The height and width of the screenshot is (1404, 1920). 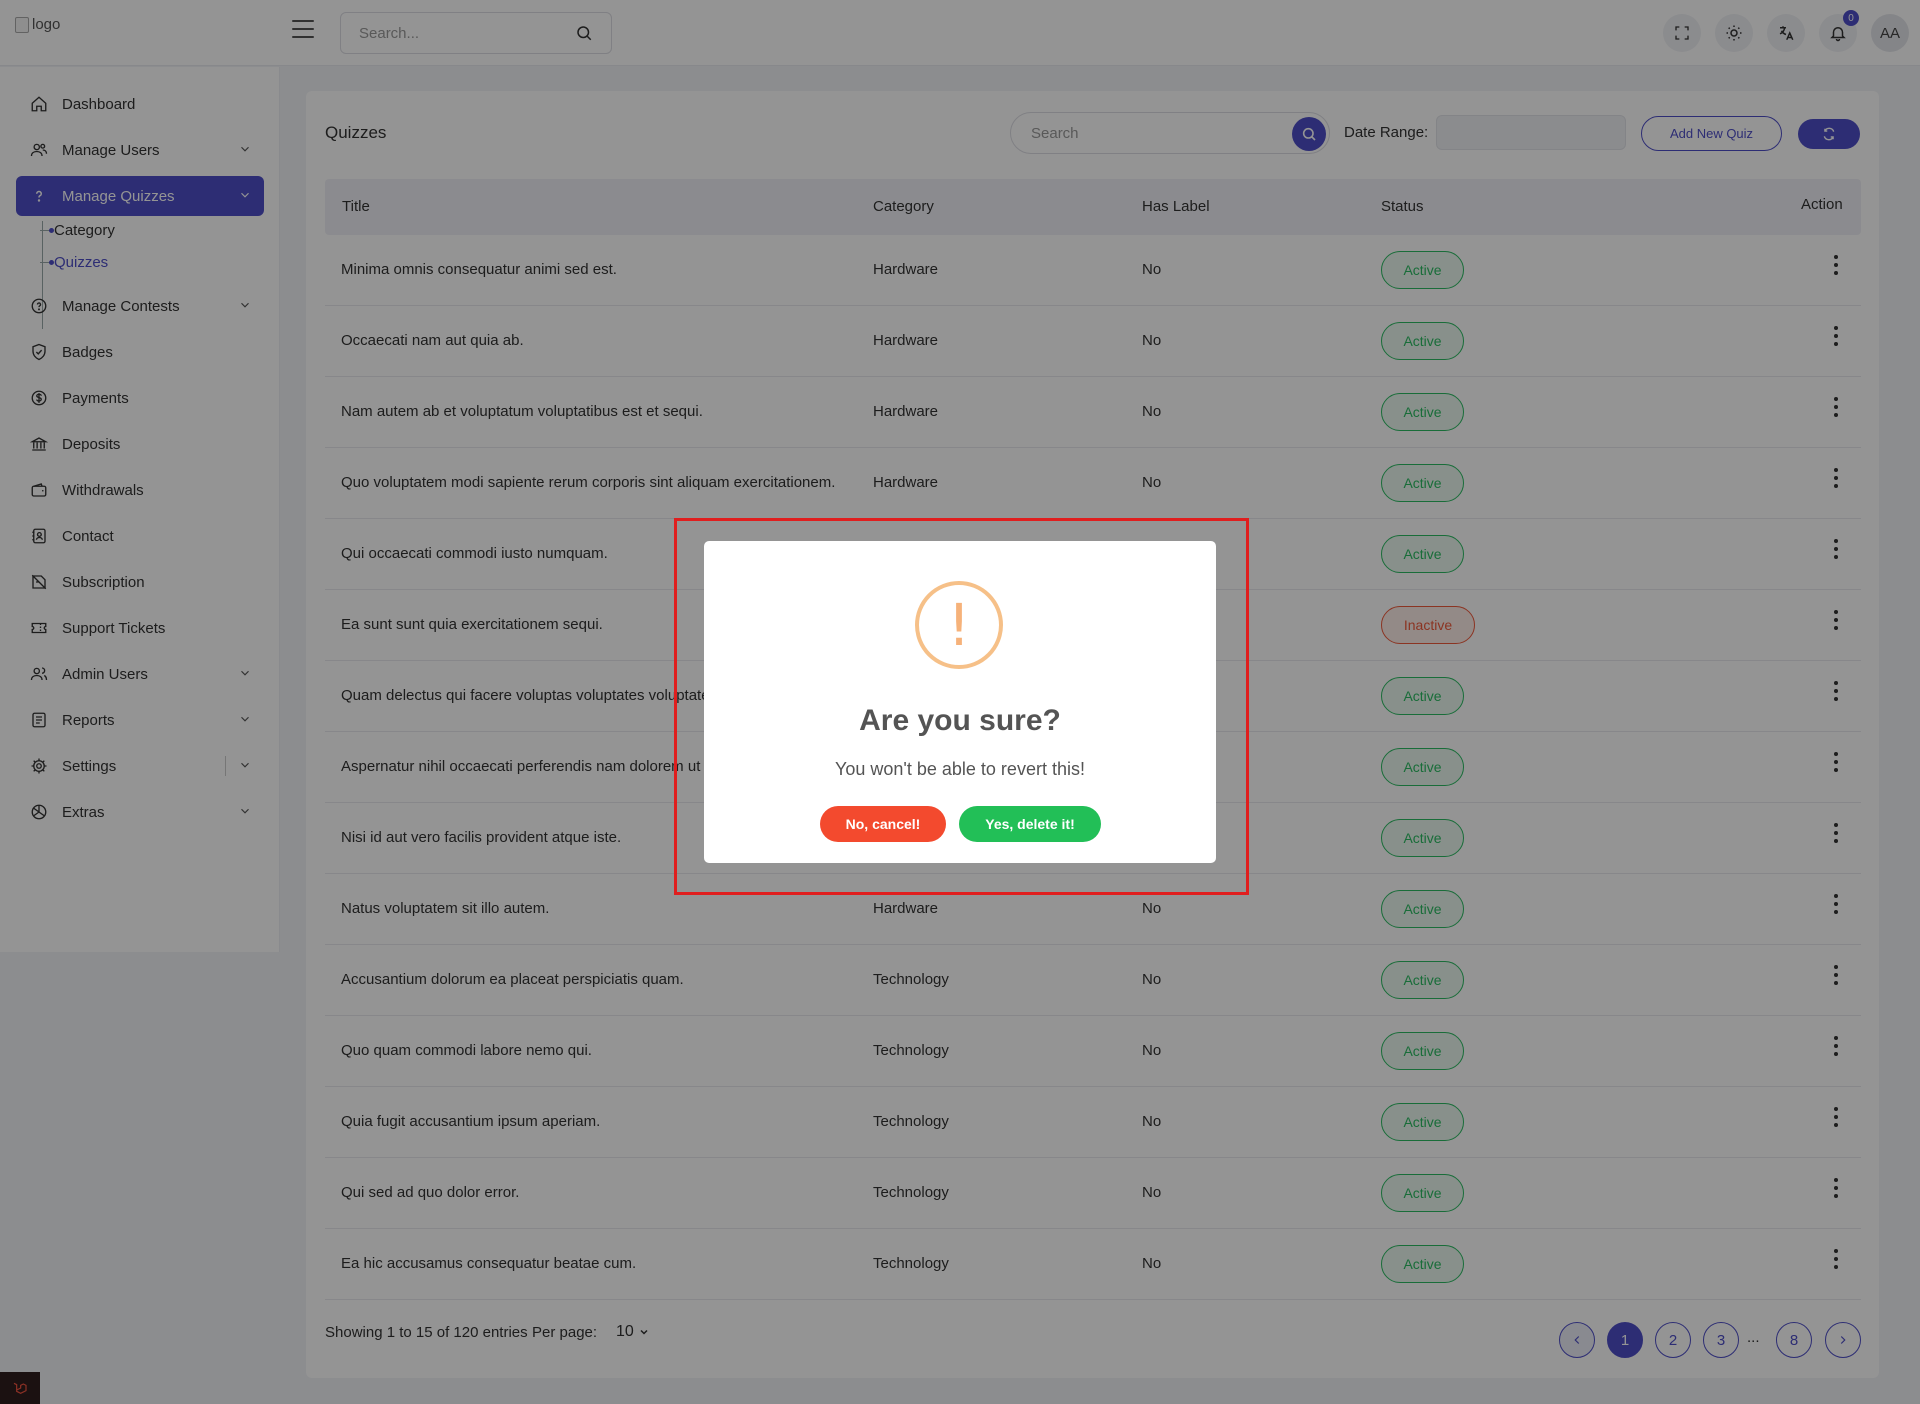 What do you see at coordinates (883, 824) in the screenshot?
I see `cancel-button: No, cancel!` at bounding box center [883, 824].